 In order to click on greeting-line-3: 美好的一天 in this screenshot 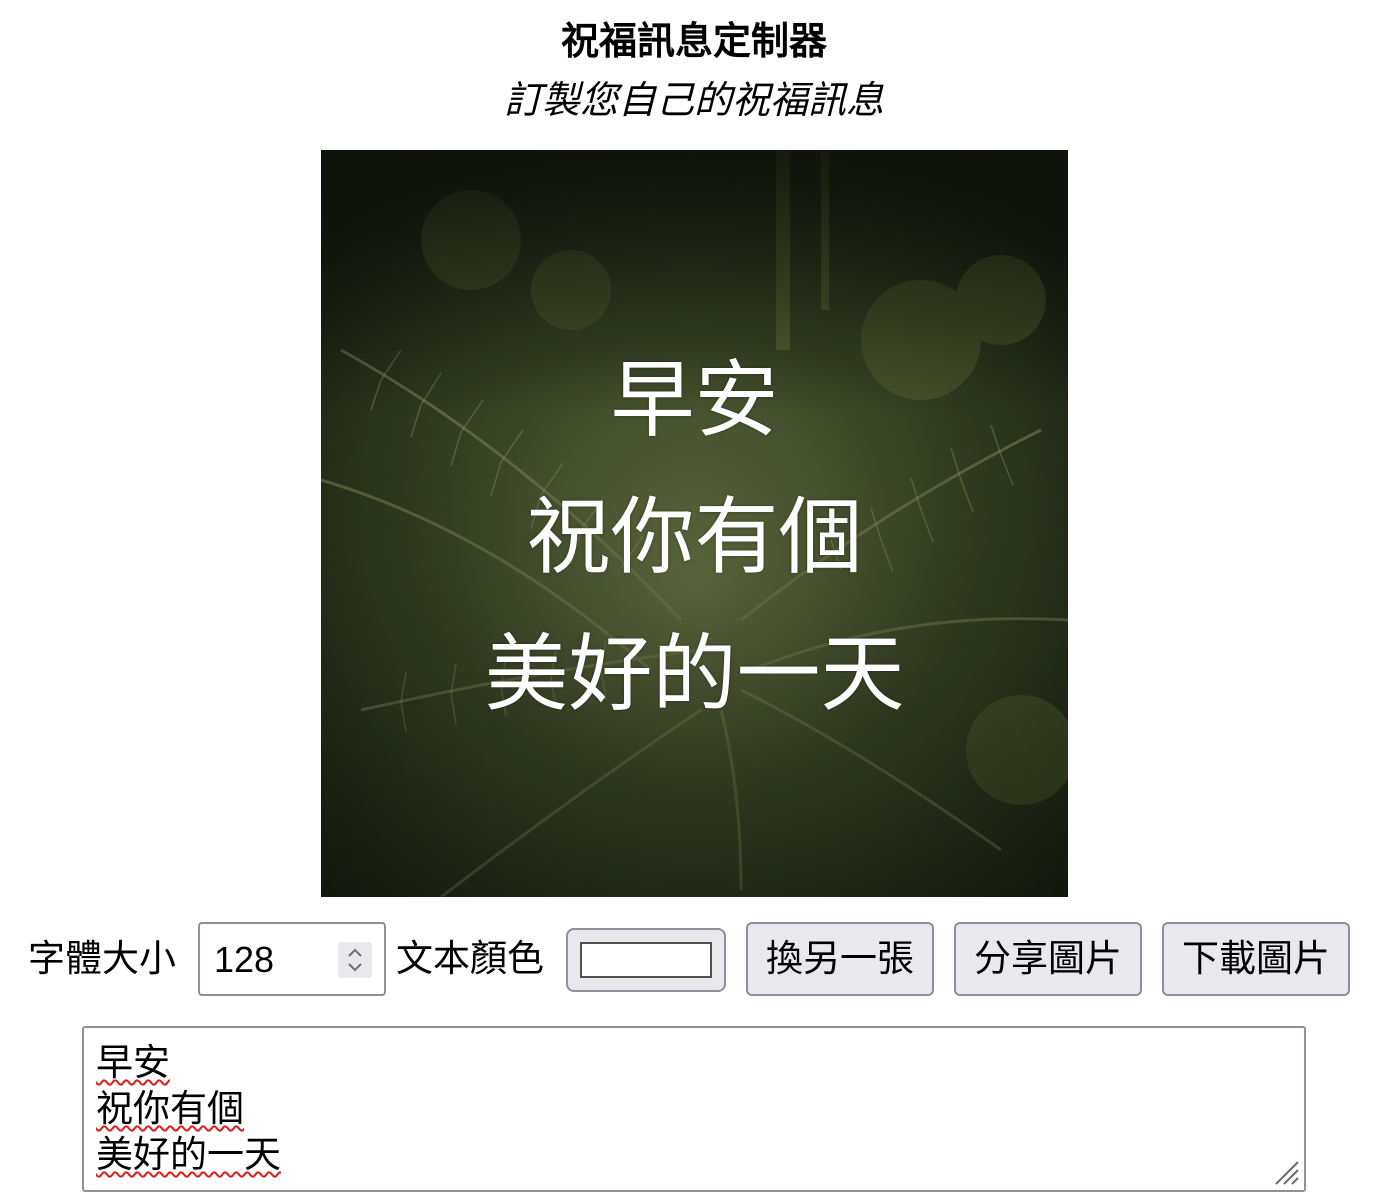, I will do `click(694, 674)`.